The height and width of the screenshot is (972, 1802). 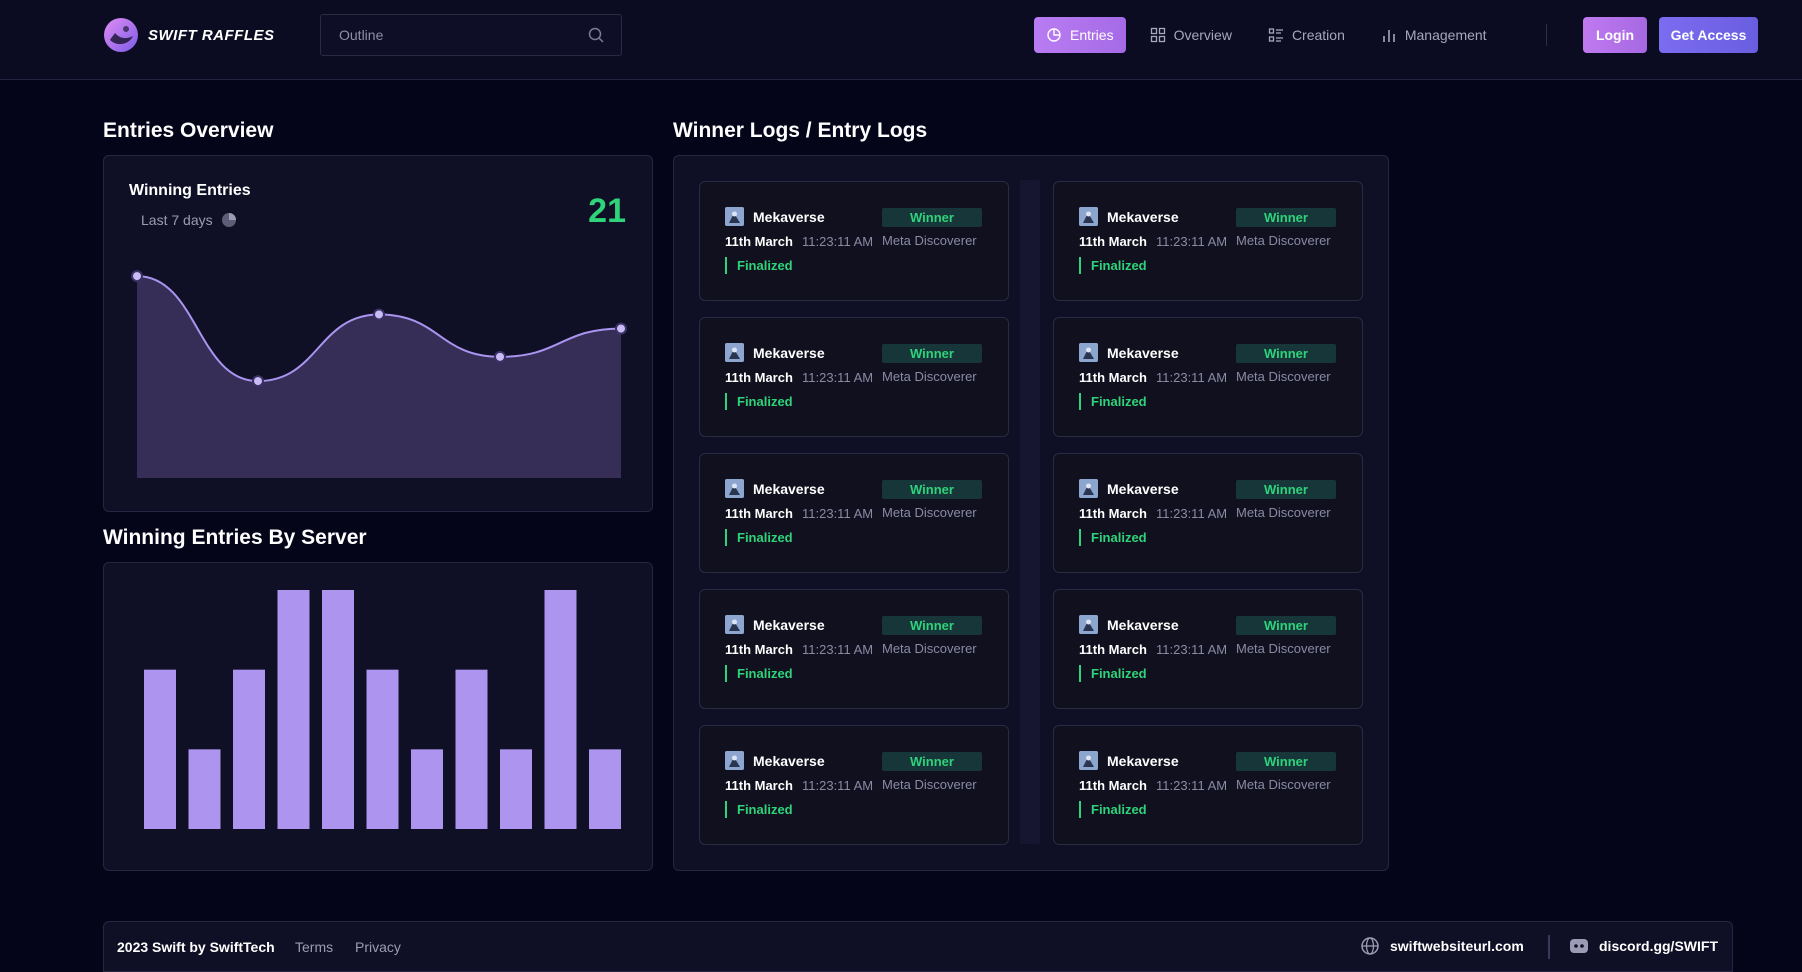 I want to click on winning-entries-line-chart, so click(x=379, y=374).